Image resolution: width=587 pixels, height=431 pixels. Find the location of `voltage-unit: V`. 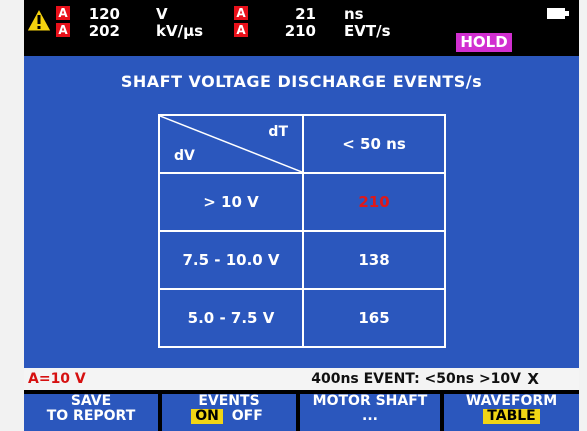

voltage-unit: V is located at coordinates (162, 14).